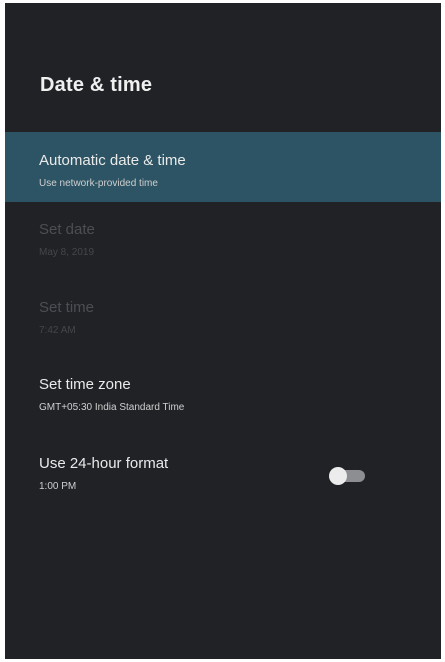 The height and width of the screenshot is (662, 445). What do you see at coordinates (223, 236) in the screenshot?
I see `set-date-item: Set date May 8, 2019` at bounding box center [223, 236].